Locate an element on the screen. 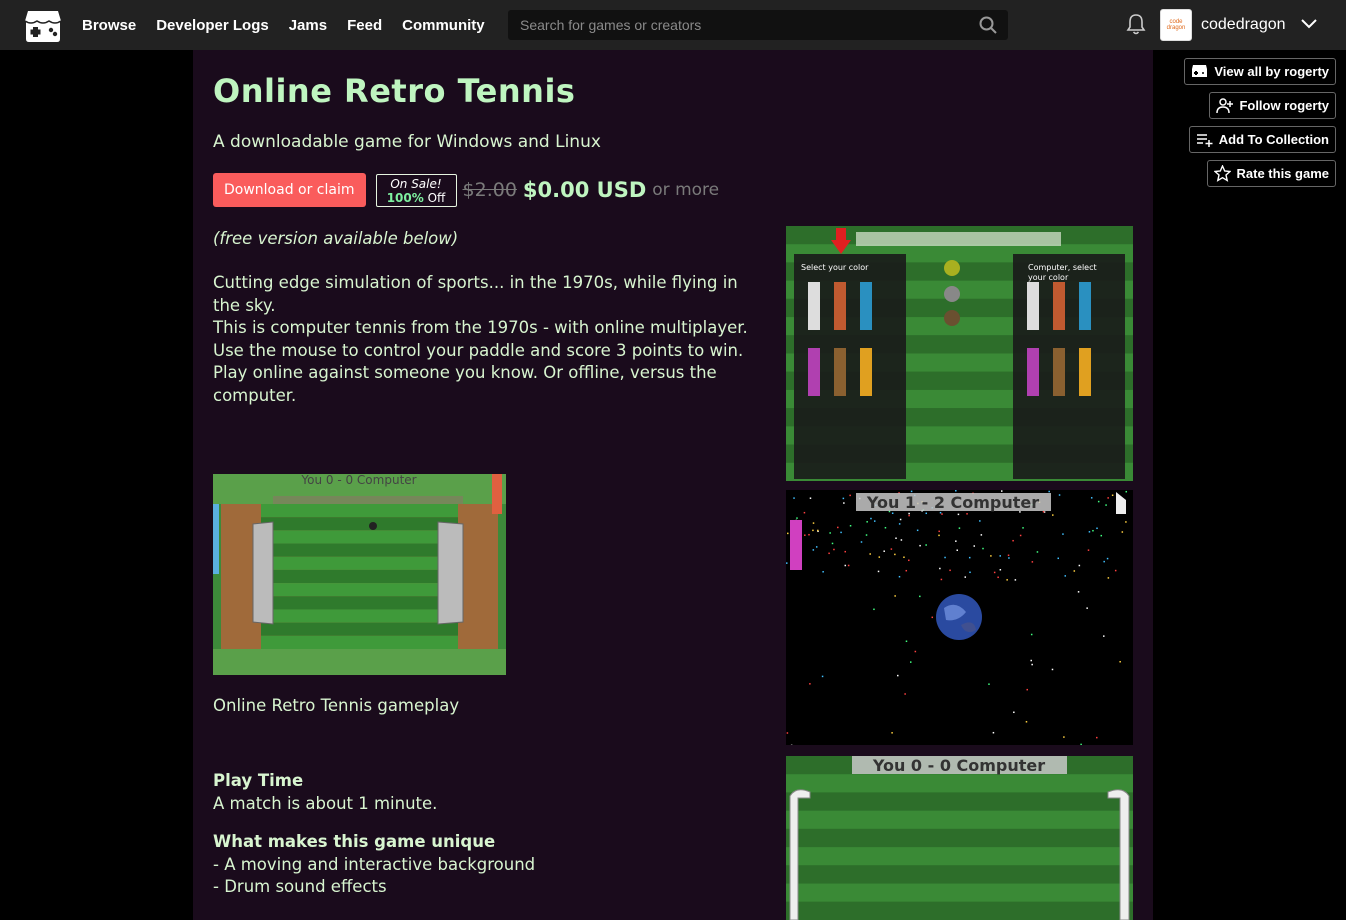 This screenshot has width=1346, height=920. unique-heading: What makes this game unique is located at coordinates (354, 841).